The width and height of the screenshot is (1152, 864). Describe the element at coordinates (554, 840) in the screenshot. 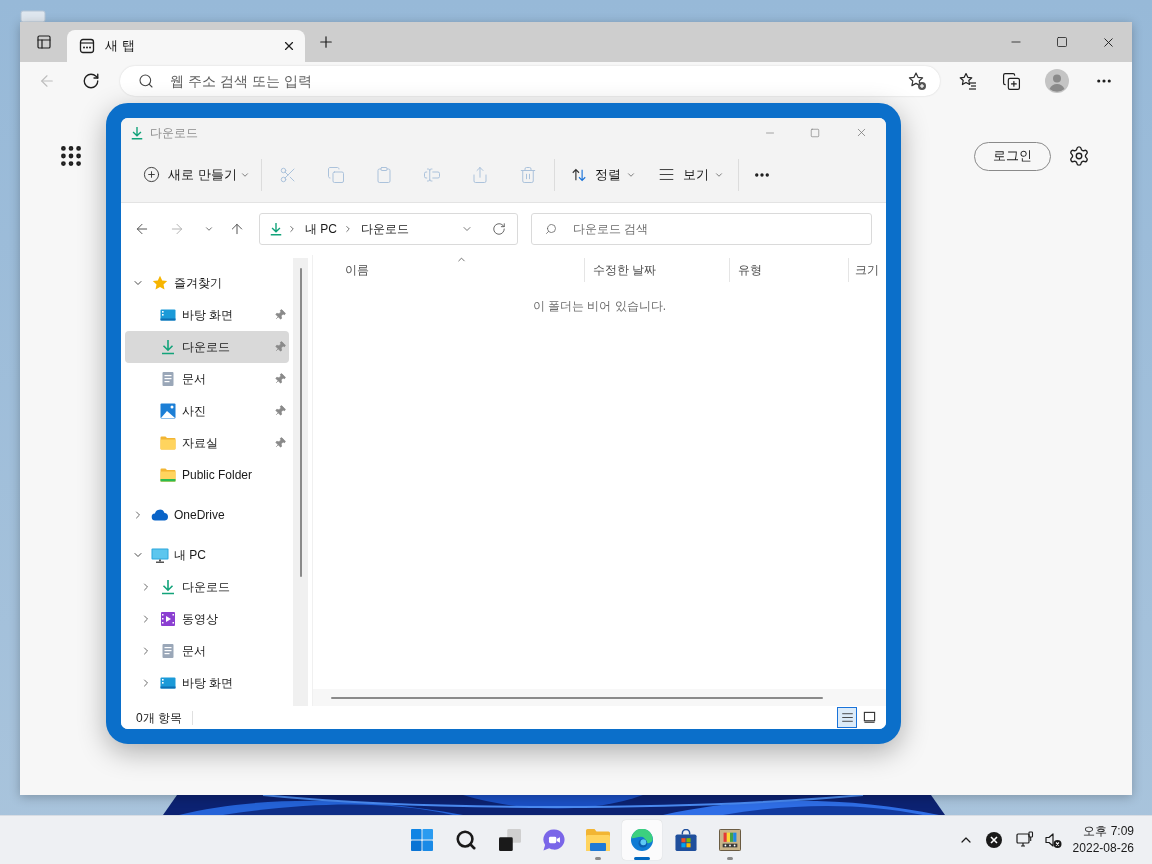

I see `chat-camera-icon` at that location.